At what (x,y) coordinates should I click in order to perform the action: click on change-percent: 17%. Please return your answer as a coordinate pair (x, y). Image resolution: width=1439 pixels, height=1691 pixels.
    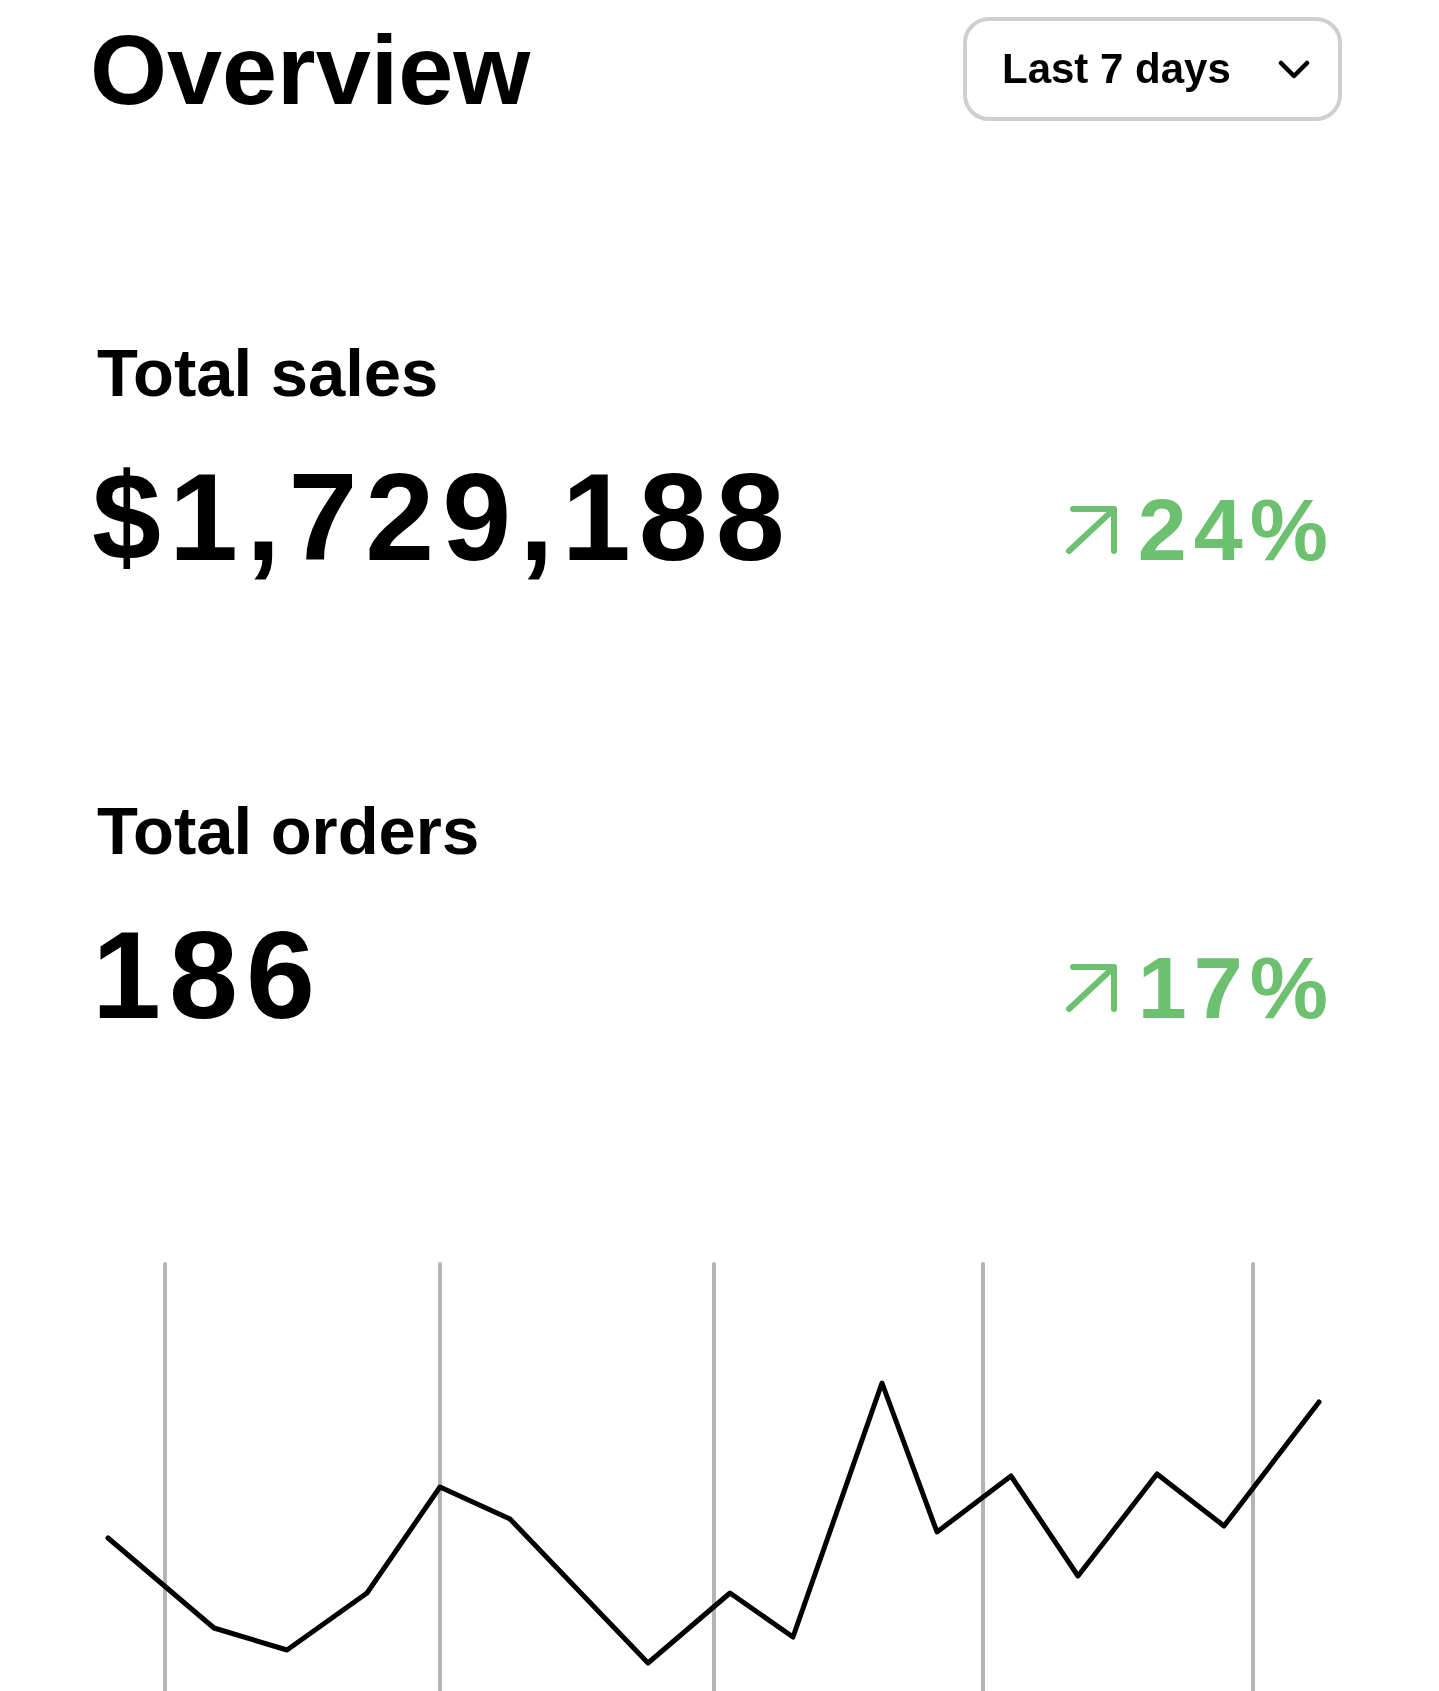
    Looking at the image, I should click on (1236, 988).